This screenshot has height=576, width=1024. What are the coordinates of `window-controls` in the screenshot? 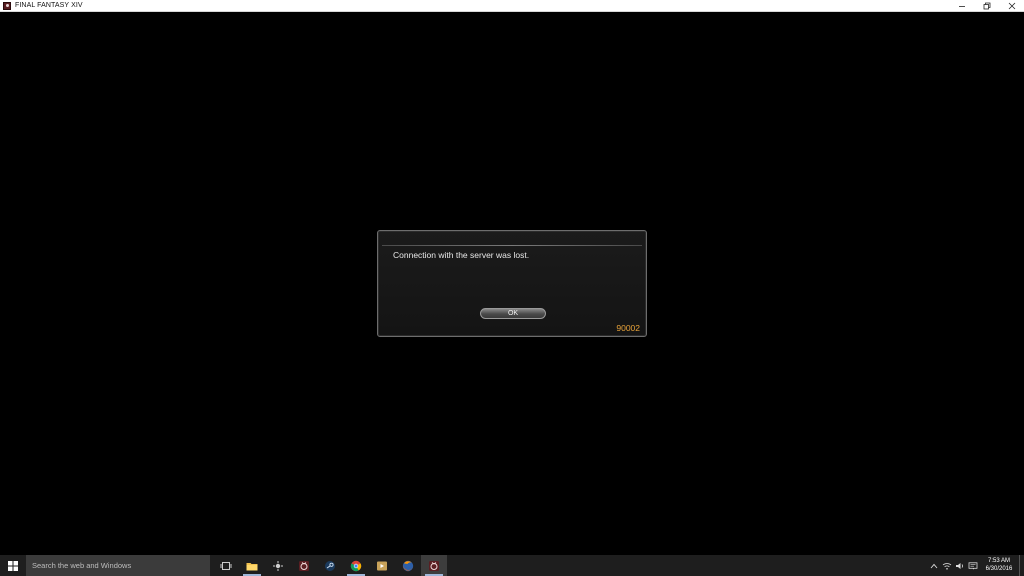 It's located at (986, 6).